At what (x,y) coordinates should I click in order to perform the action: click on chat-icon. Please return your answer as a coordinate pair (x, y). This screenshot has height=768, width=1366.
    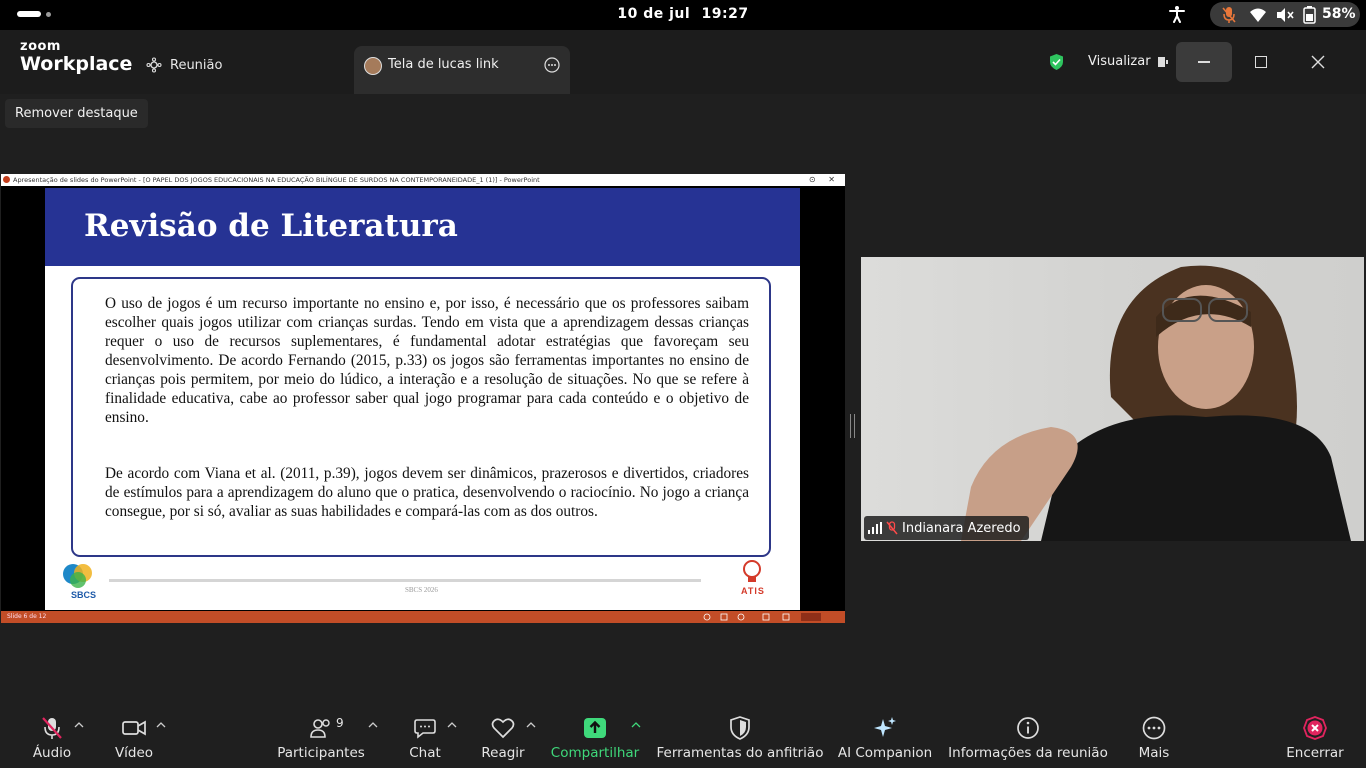
    Looking at the image, I should click on (425, 729).